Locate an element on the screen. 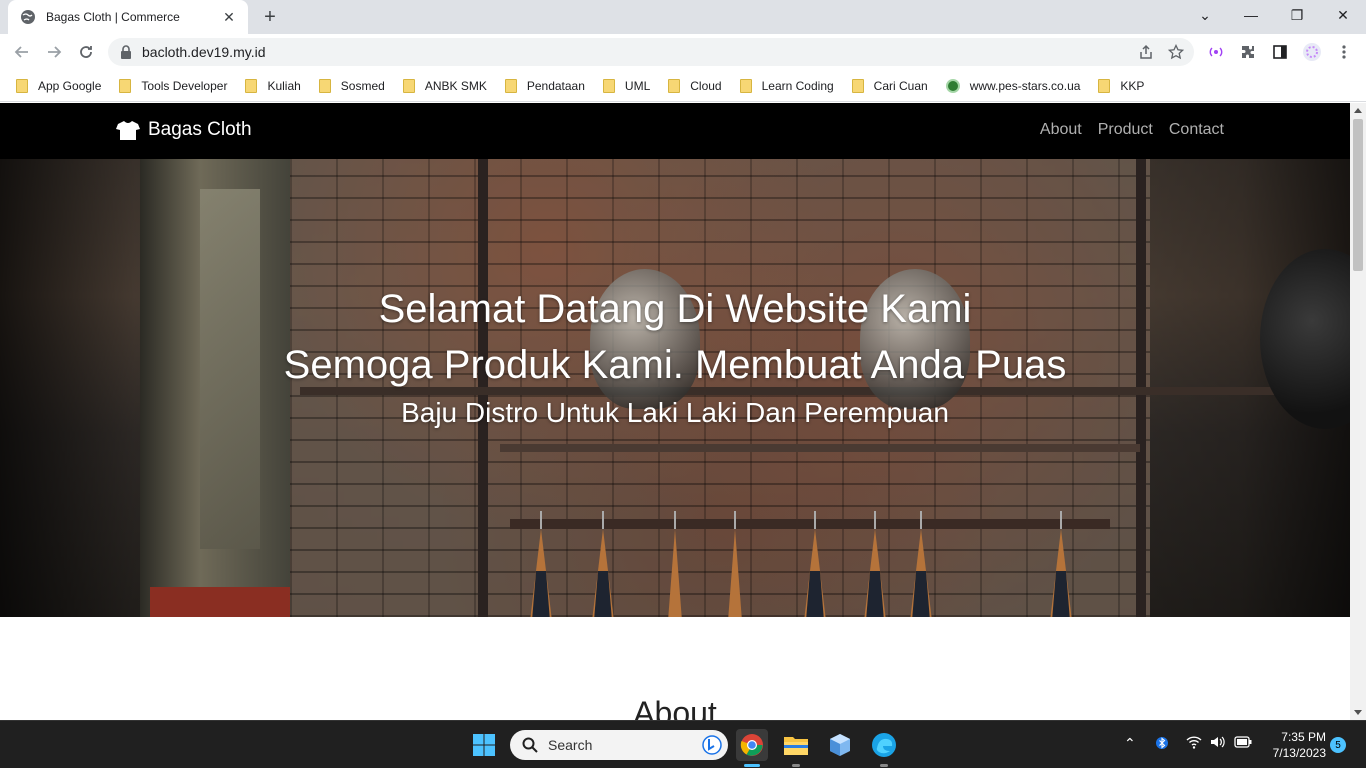 The image size is (1366, 768). new-tab-button: + is located at coordinates (270, 17).